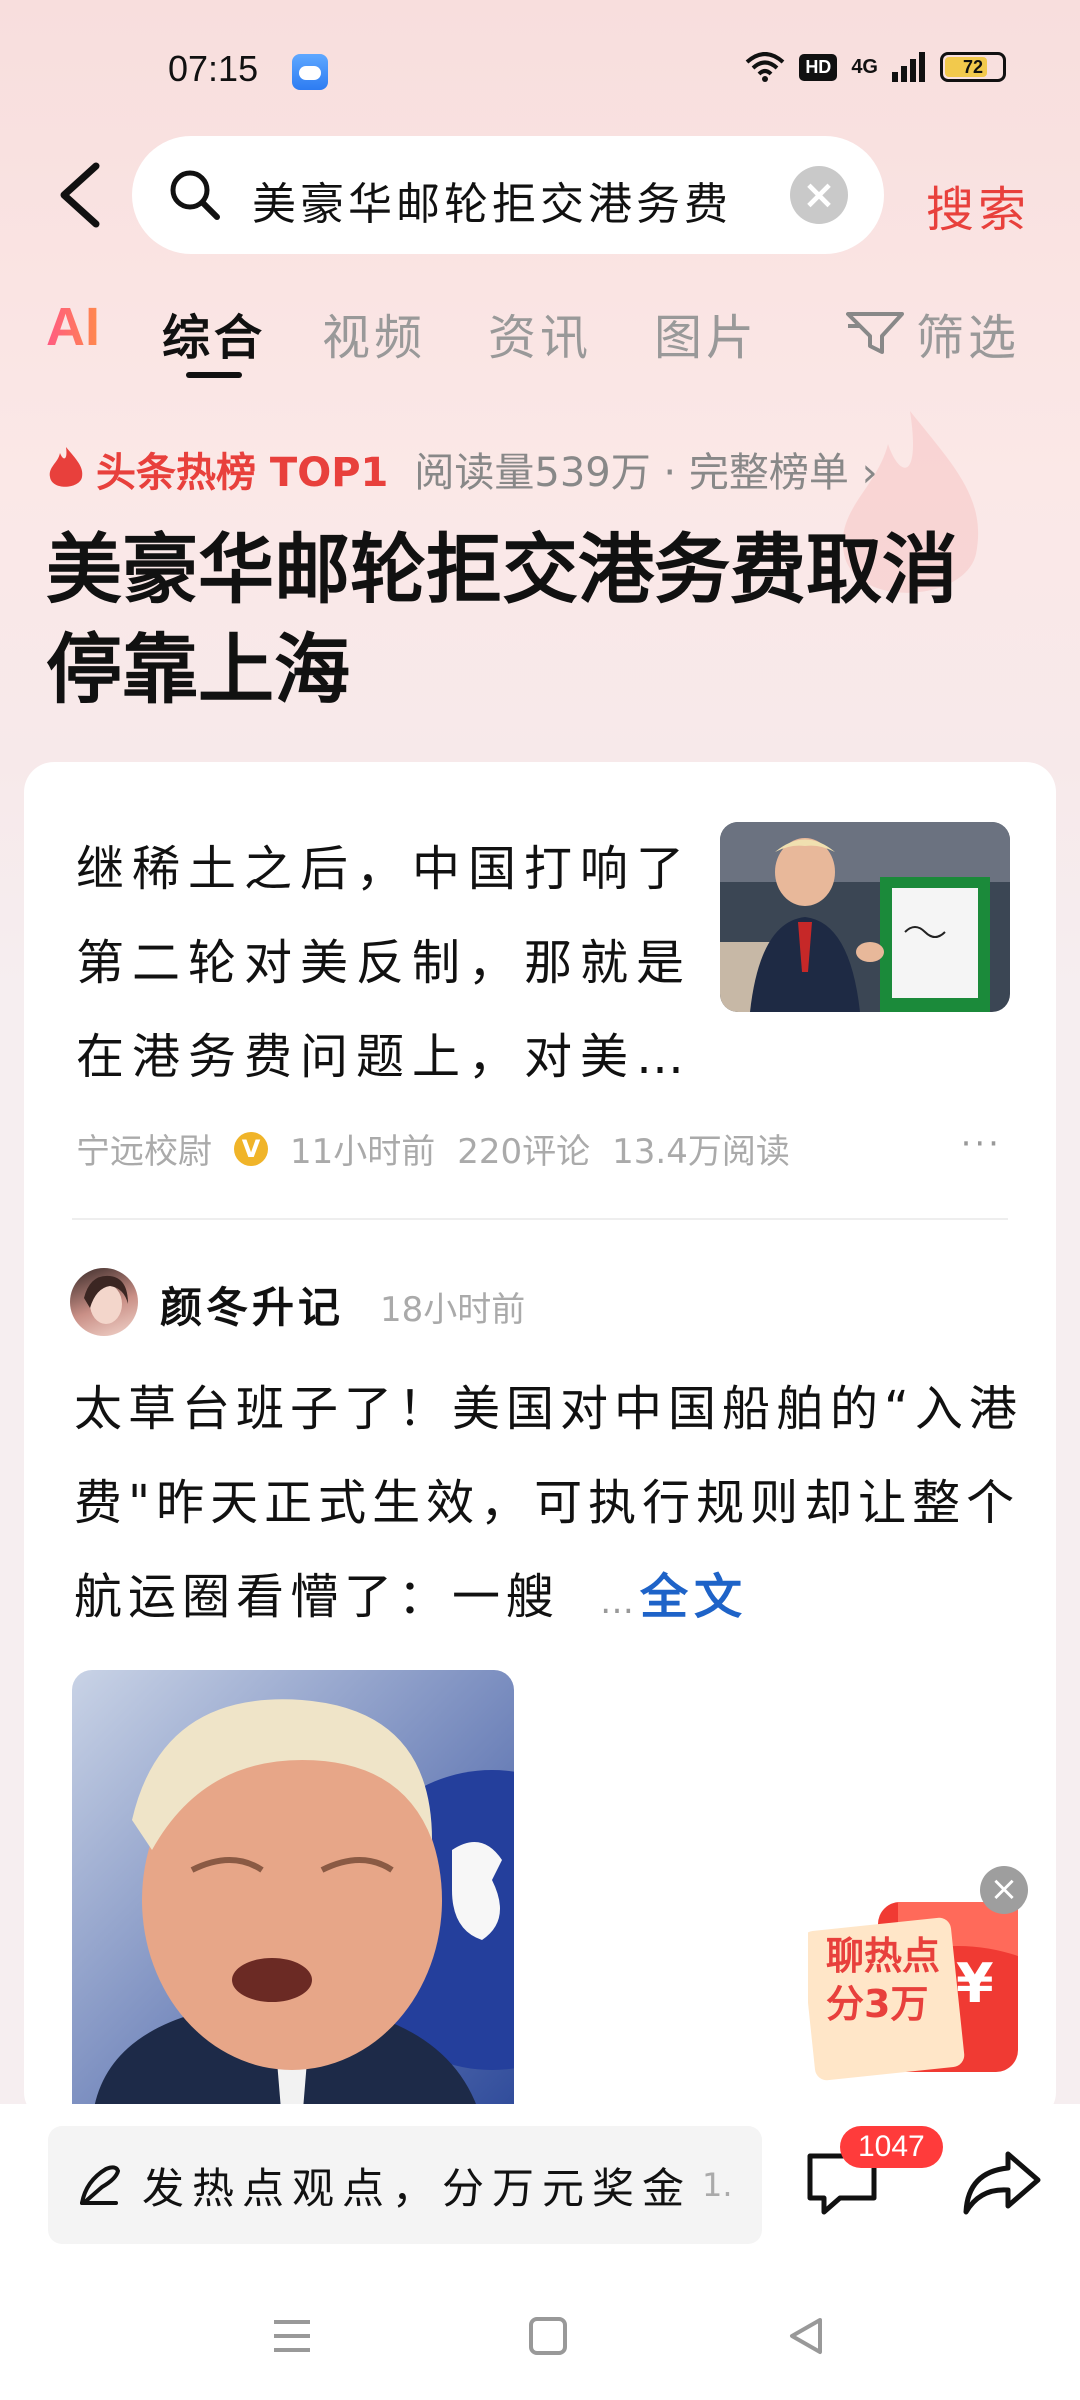 The width and height of the screenshot is (1080, 2400). Describe the element at coordinates (66, 467) in the screenshot. I see `fire-icon` at that location.